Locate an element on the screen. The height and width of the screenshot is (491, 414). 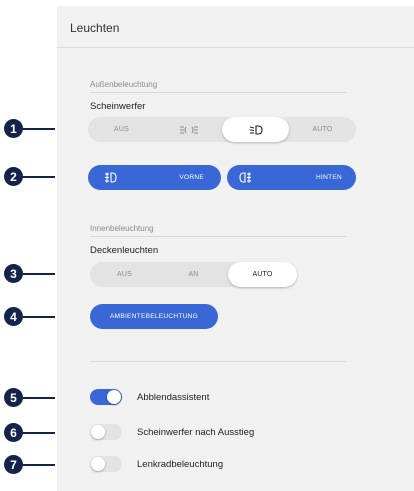
ceiling-lights-selector: AUS AN AUTO is located at coordinates (193, 274).